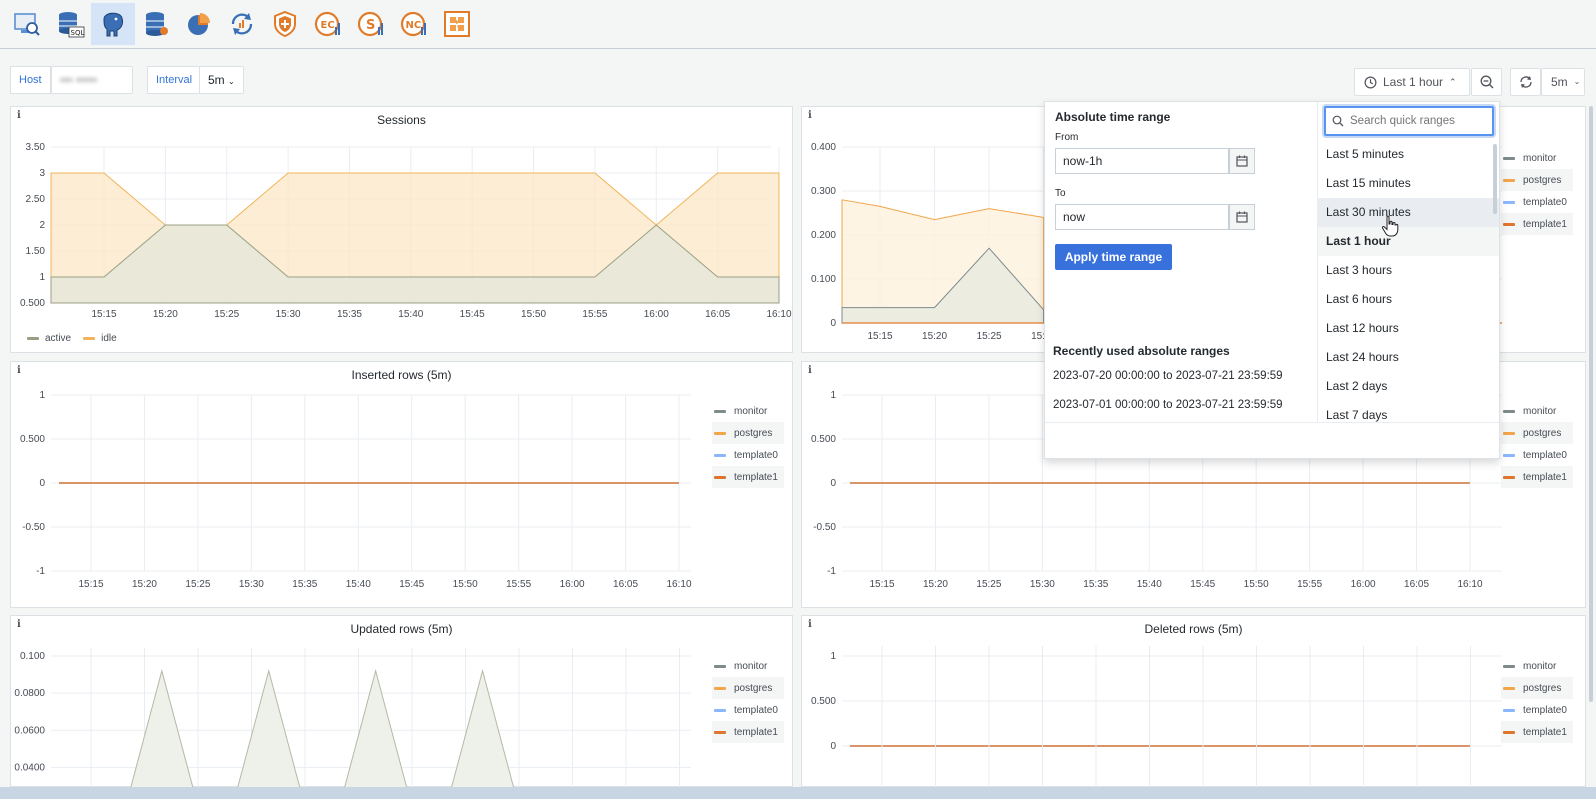  Describe the element at coordinates (533, 314) in the screenshot. I see `x-tick-label: 15:50` at that location.